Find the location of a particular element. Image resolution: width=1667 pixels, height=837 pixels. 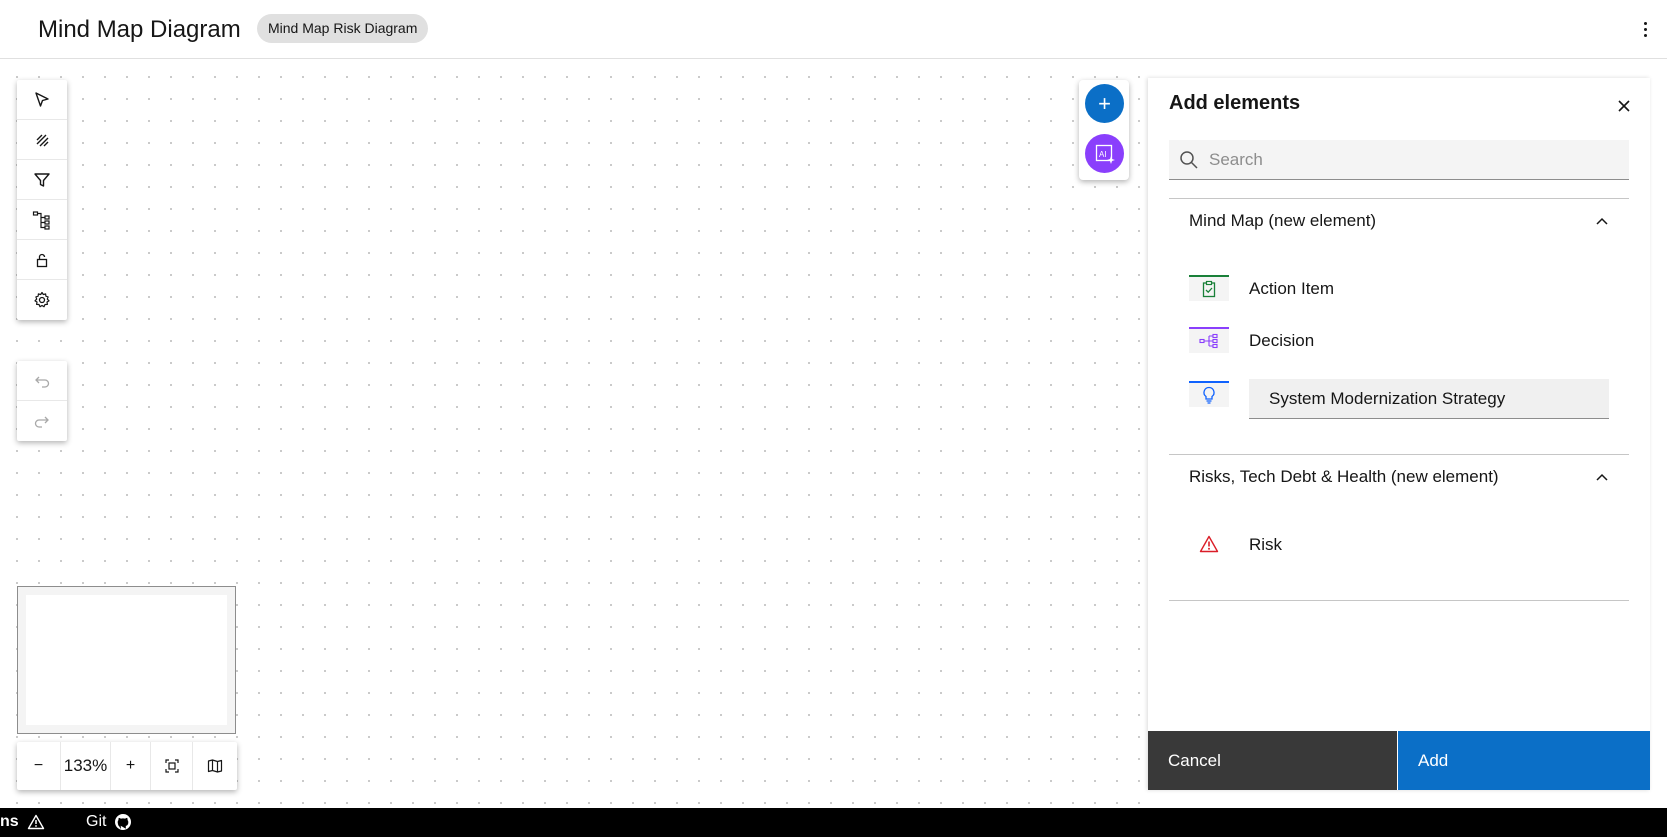

decision-tree-icon is located at coordinates (1208, 341).